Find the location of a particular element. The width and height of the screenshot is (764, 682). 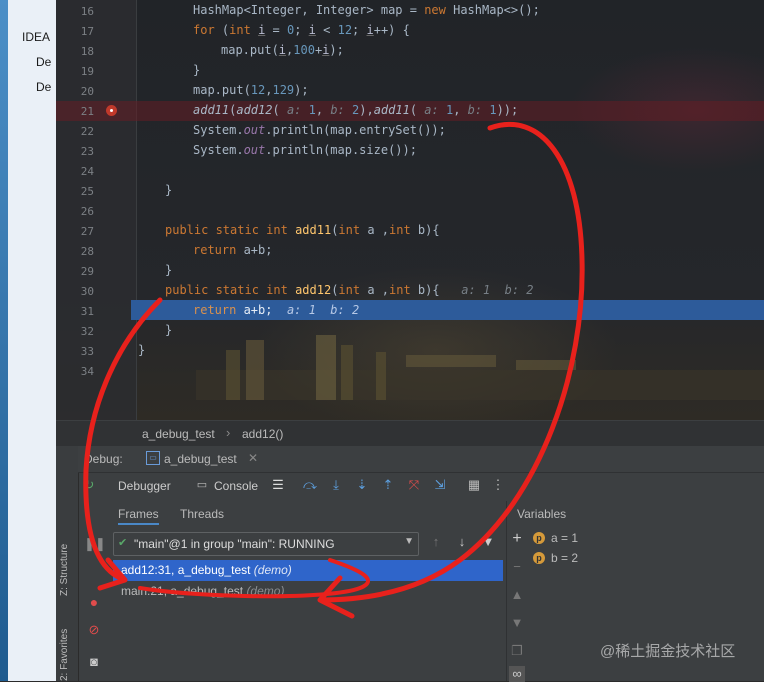

evaluate-expression-icon: ▦ is located at coordinates (474, 485).